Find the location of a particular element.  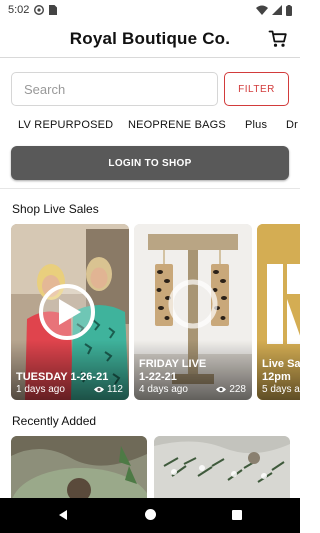

live-sale-time: 5 days a is located at coordinates (281, 389).